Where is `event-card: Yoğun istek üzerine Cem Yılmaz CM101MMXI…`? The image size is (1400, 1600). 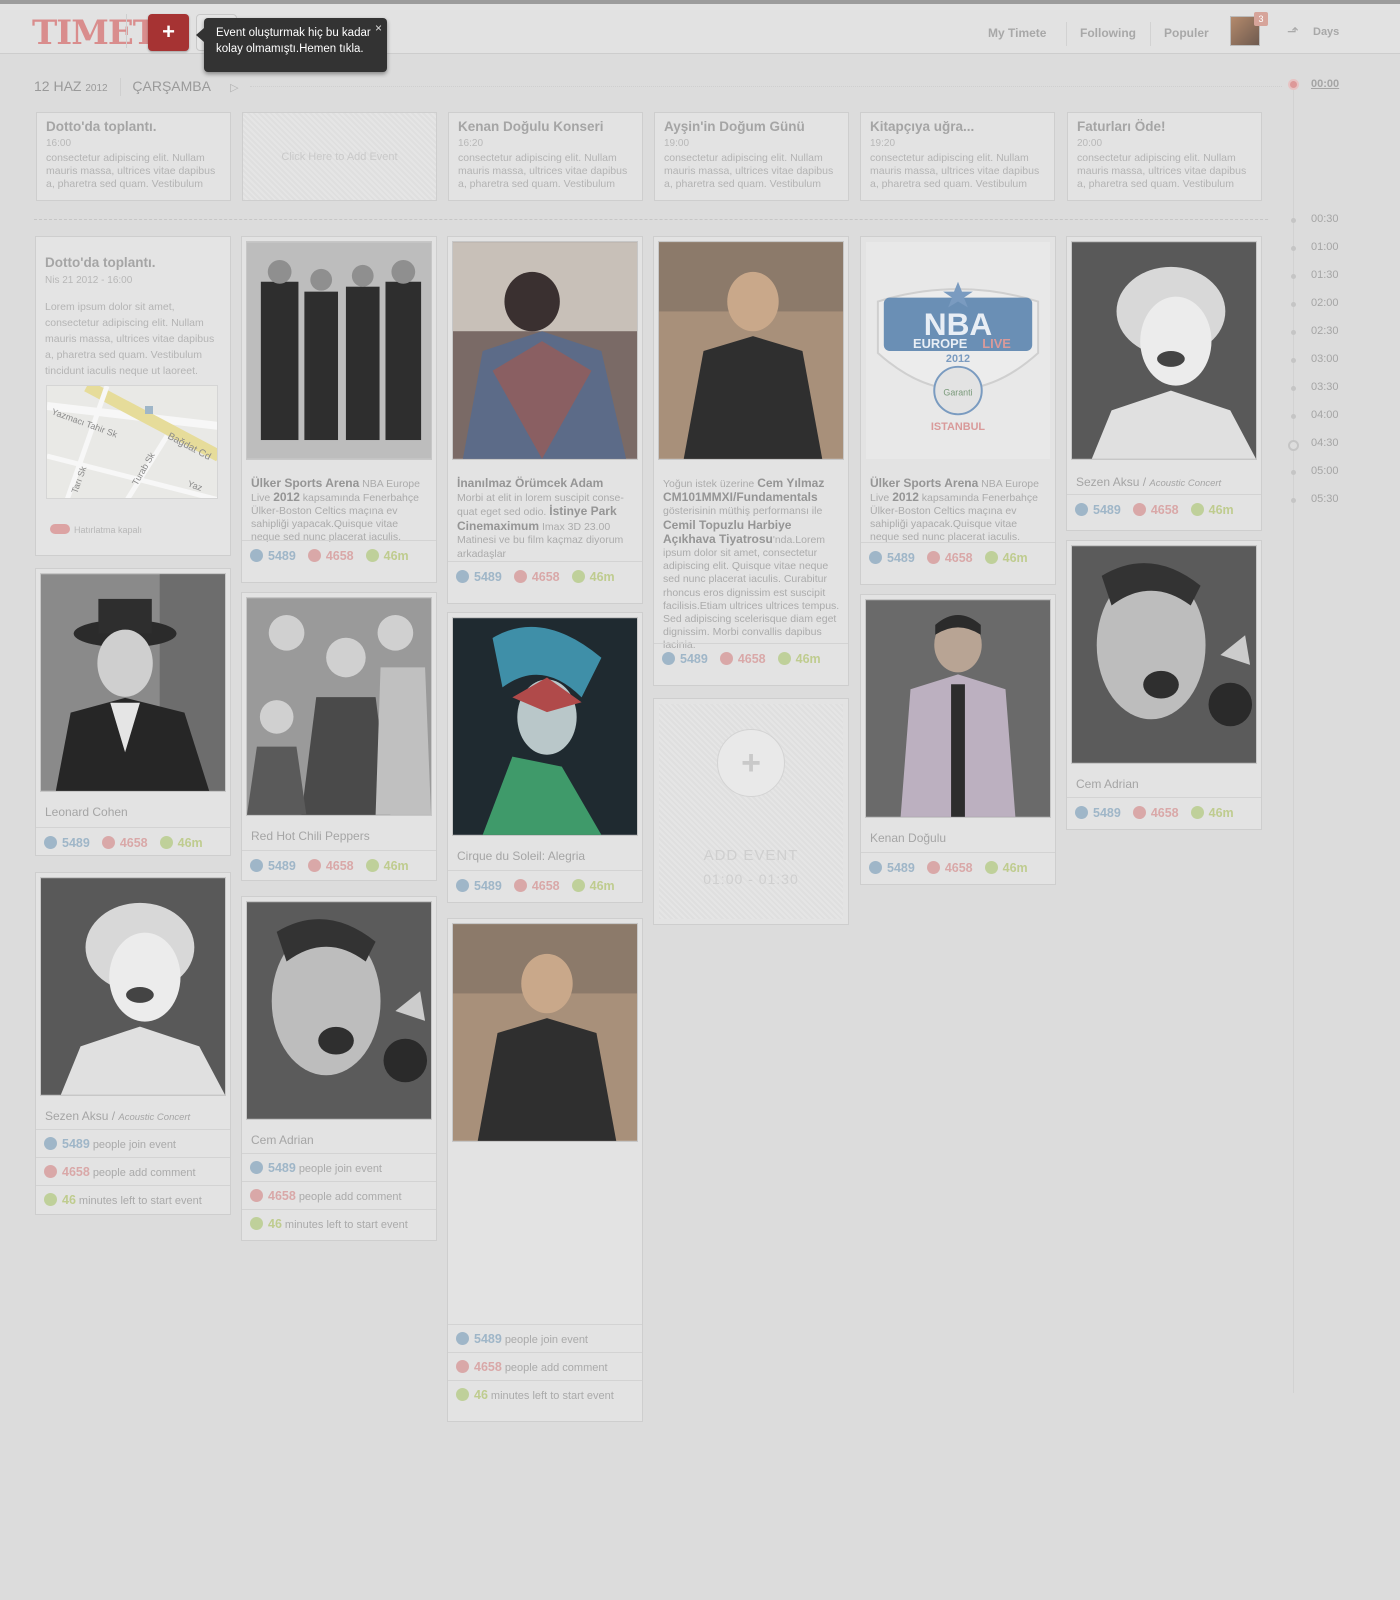
event-card: Yoğun istek üzerine Cem Yılmaz CM101MMXI… is located at coordinates (751, 461).